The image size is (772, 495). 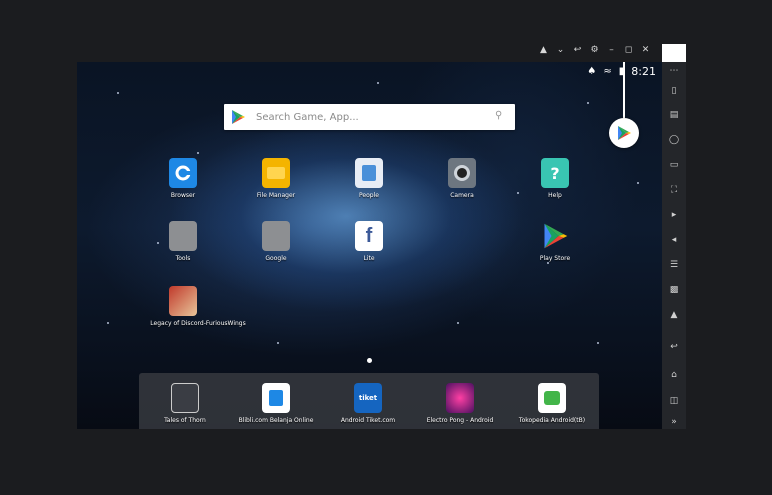 I want to click on gear-icon: ⚙, so click(x=594, y=50).